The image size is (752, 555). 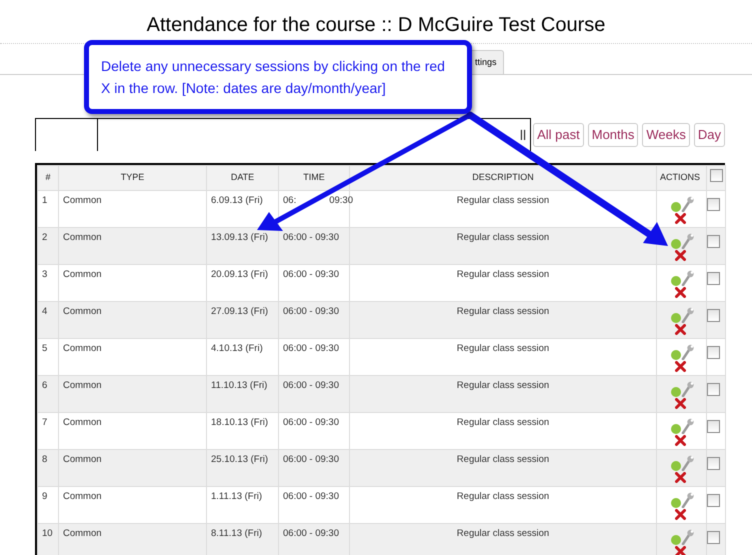 I want to click on column-header: TYPE, so click(x=132, y=178).